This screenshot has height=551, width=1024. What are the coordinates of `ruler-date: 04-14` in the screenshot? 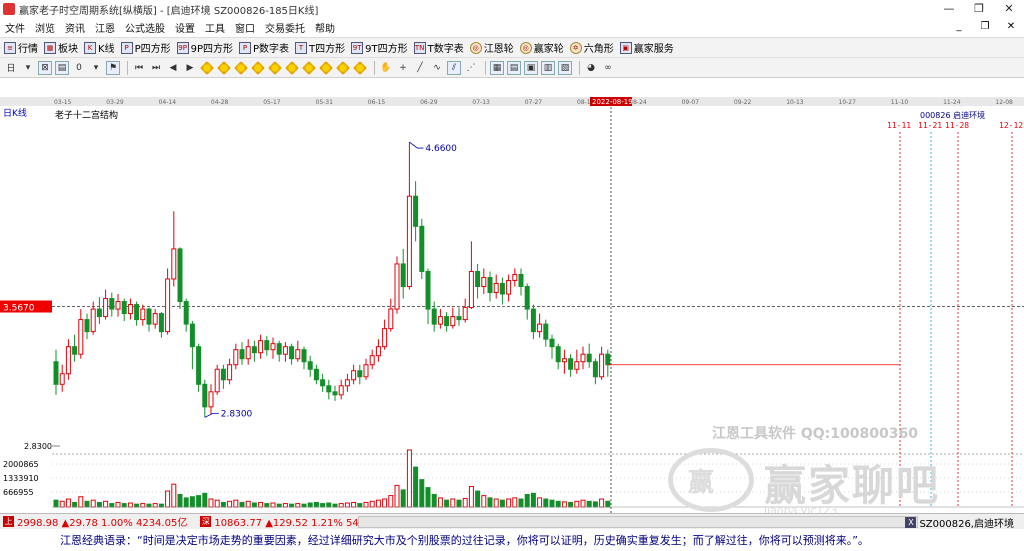 It's located at (168, 102).